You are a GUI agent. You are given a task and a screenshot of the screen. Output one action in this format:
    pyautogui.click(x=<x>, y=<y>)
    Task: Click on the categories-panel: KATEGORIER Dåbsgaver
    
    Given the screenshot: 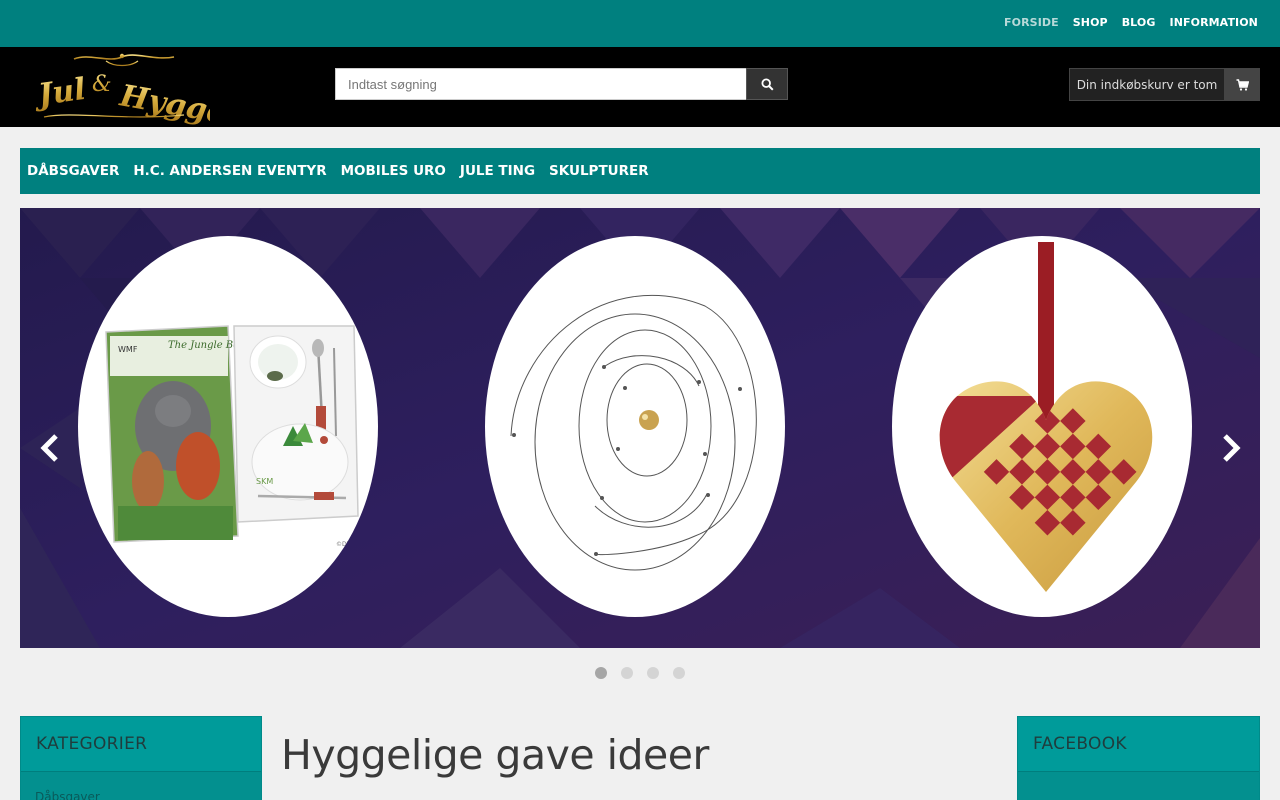 What is the action you would take?
    pyautogui.click(x=141, y=758)
    